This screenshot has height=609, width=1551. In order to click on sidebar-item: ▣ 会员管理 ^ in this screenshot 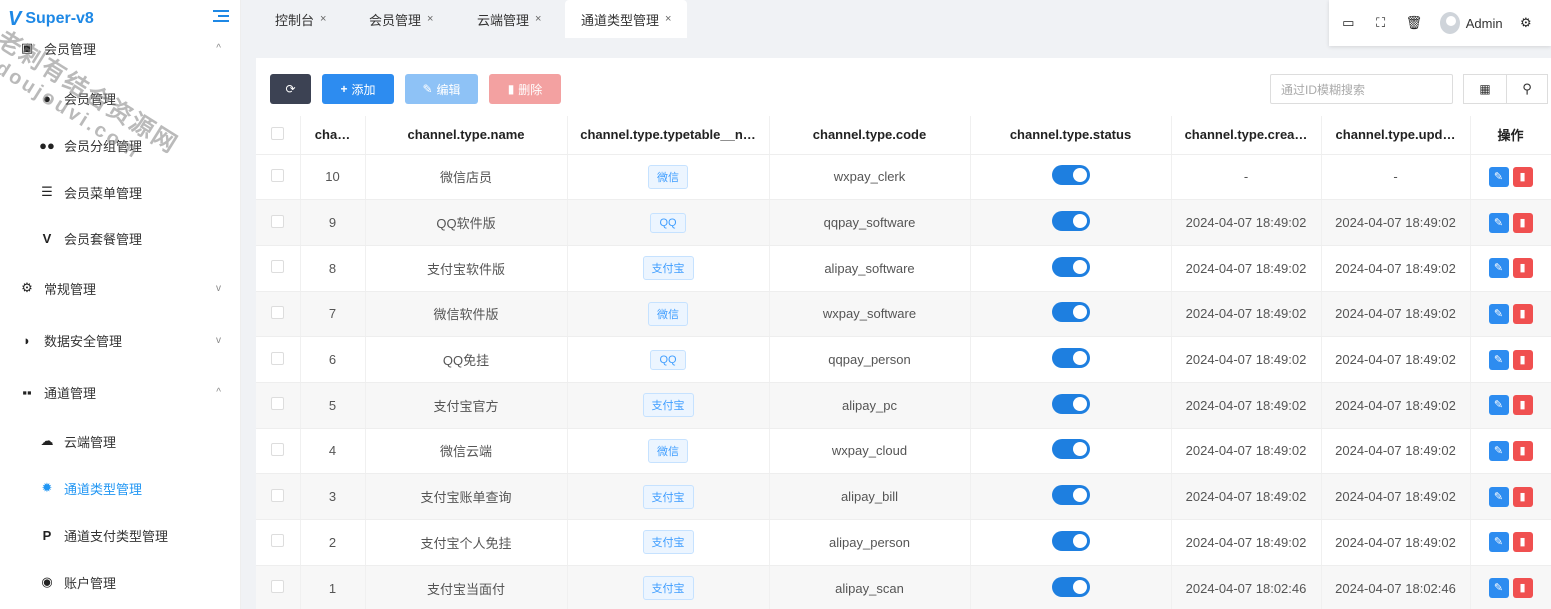, I will do `click(120, 48)`.